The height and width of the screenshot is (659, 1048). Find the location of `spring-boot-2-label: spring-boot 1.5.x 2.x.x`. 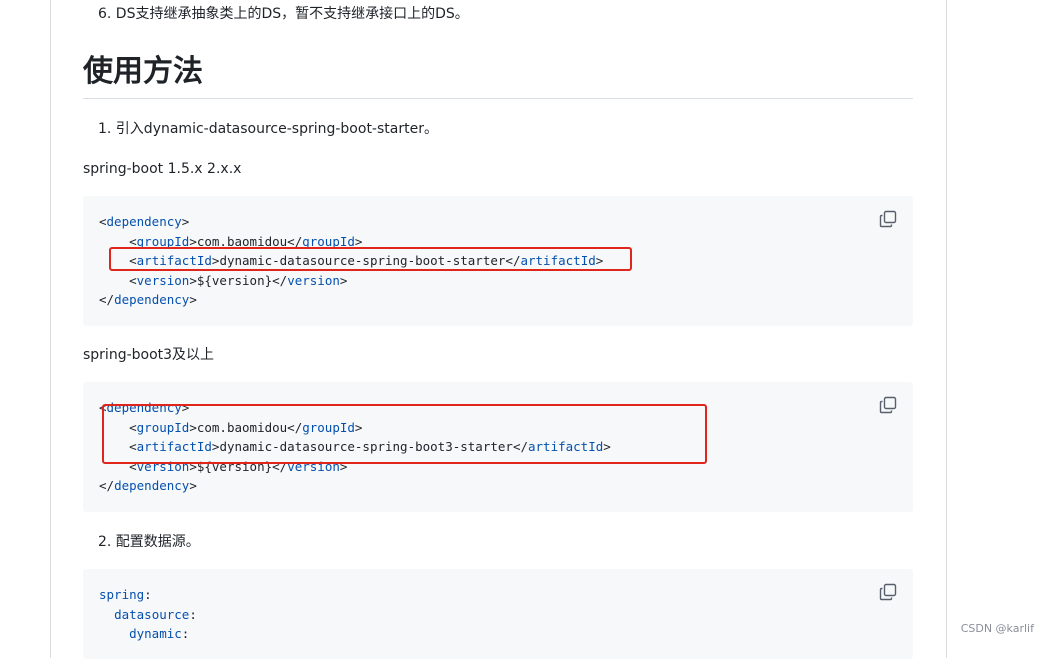

spring-boot-2-label: spring-boot 1.5.x 2.x.x is located at coordinates (162, 169).